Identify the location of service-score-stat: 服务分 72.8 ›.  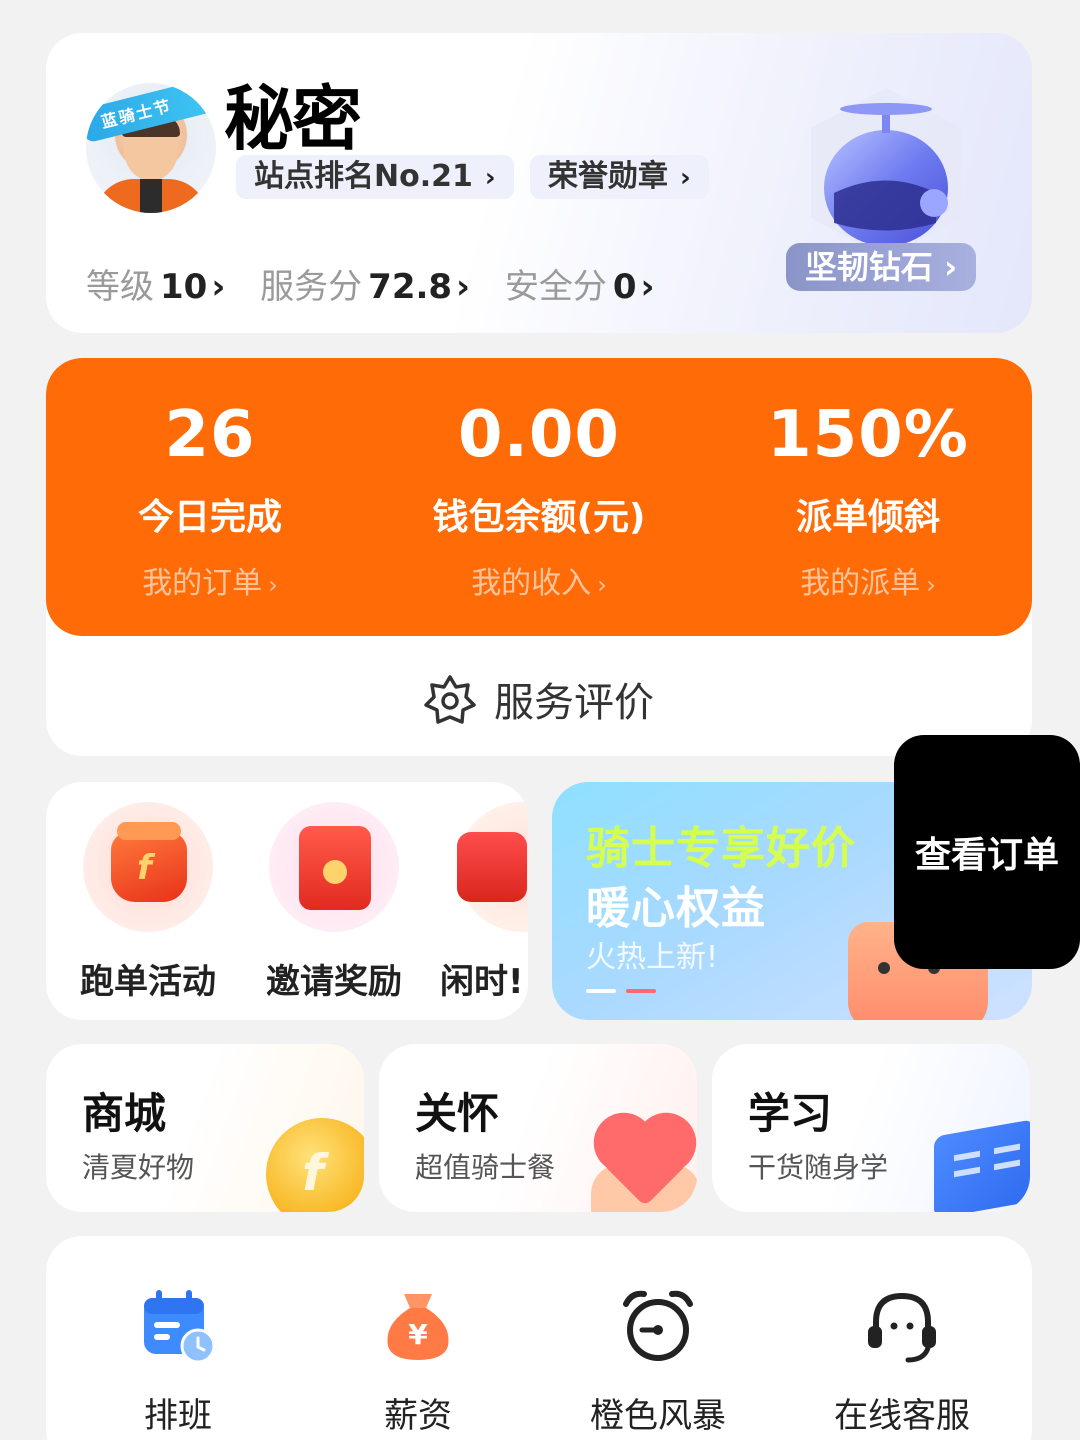
(365, 287).